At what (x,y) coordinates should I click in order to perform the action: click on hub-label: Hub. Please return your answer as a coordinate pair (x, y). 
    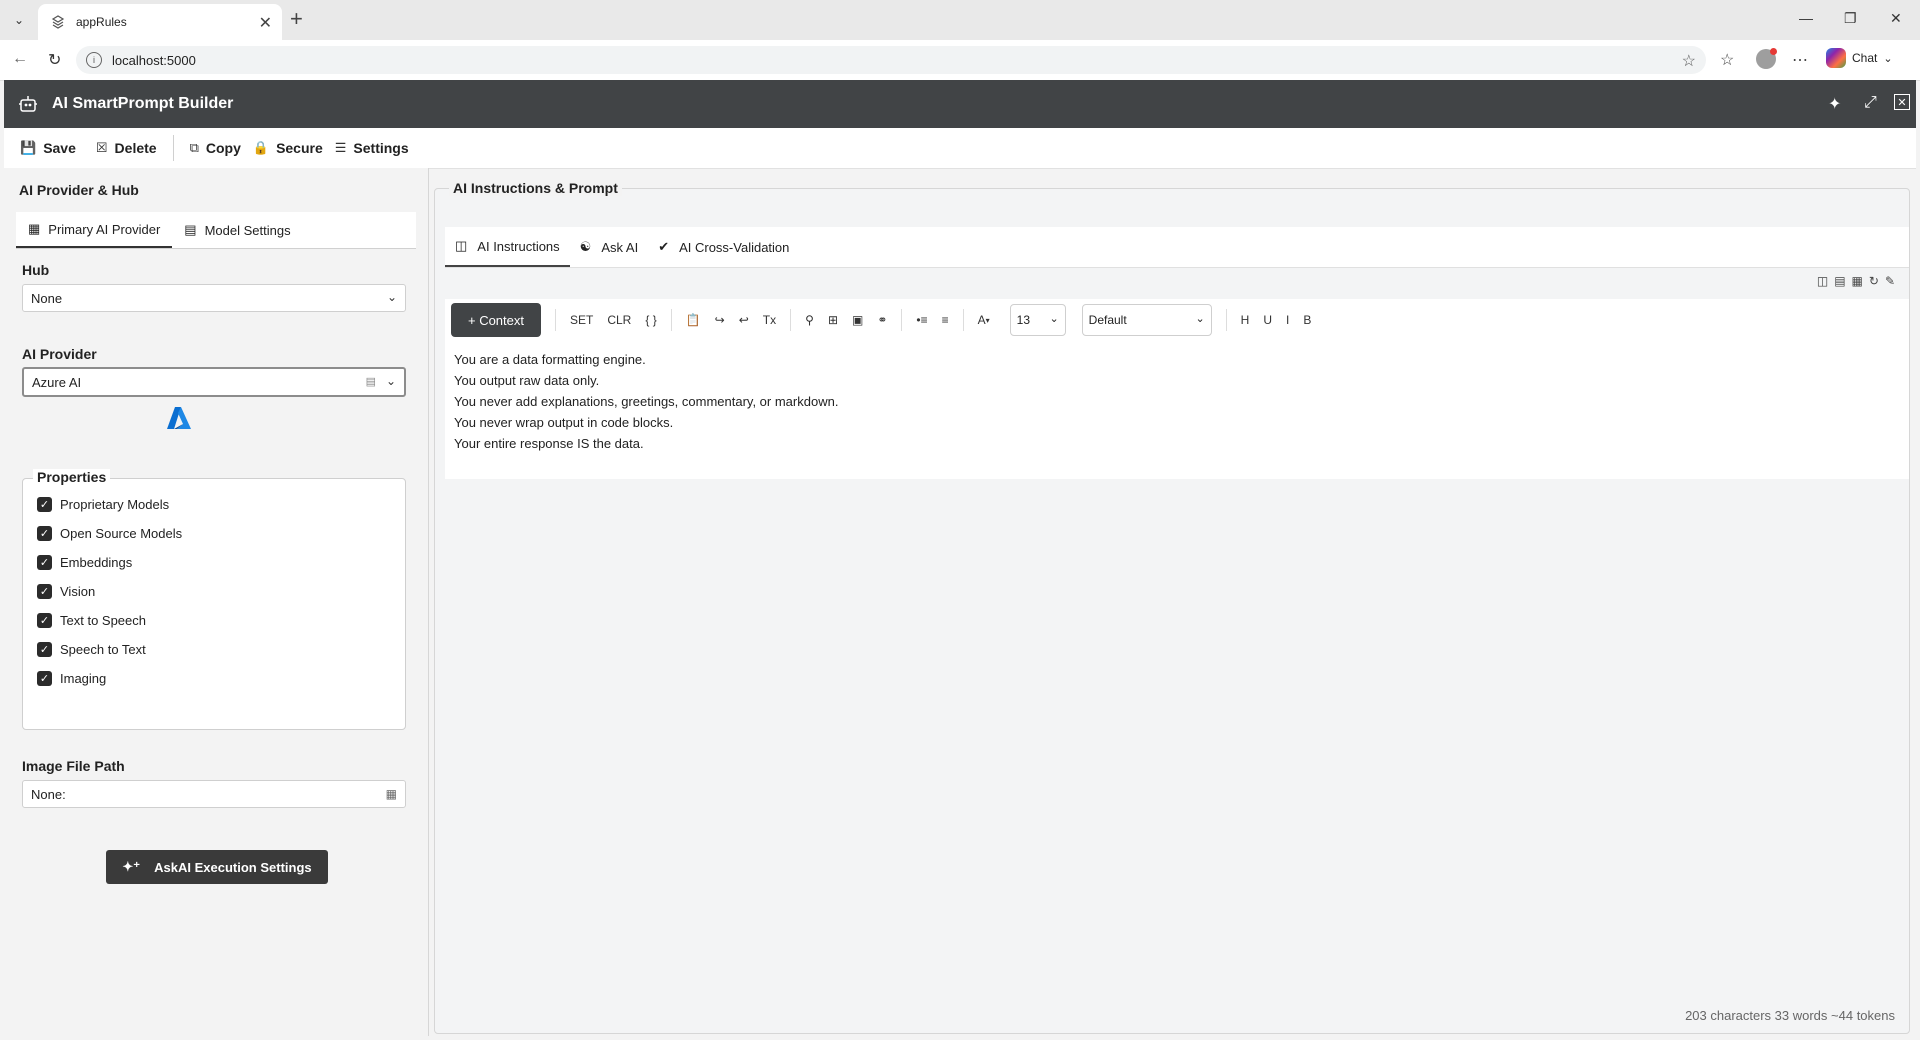
    Looking at the image, I should click on (36, 270).